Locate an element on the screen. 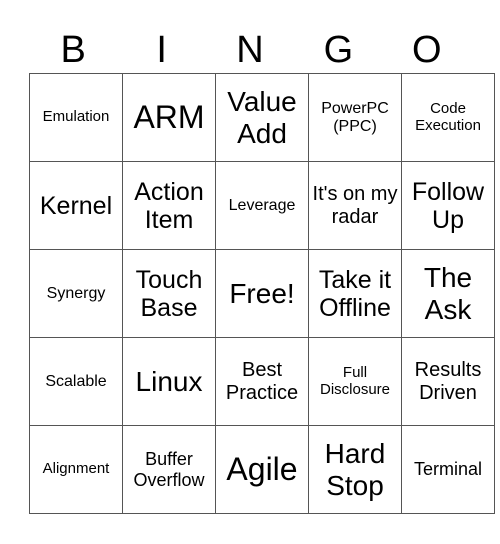 The width and height of the screenshot is (500, 544). header-letter-o: O is located at coordinates (427, 50).